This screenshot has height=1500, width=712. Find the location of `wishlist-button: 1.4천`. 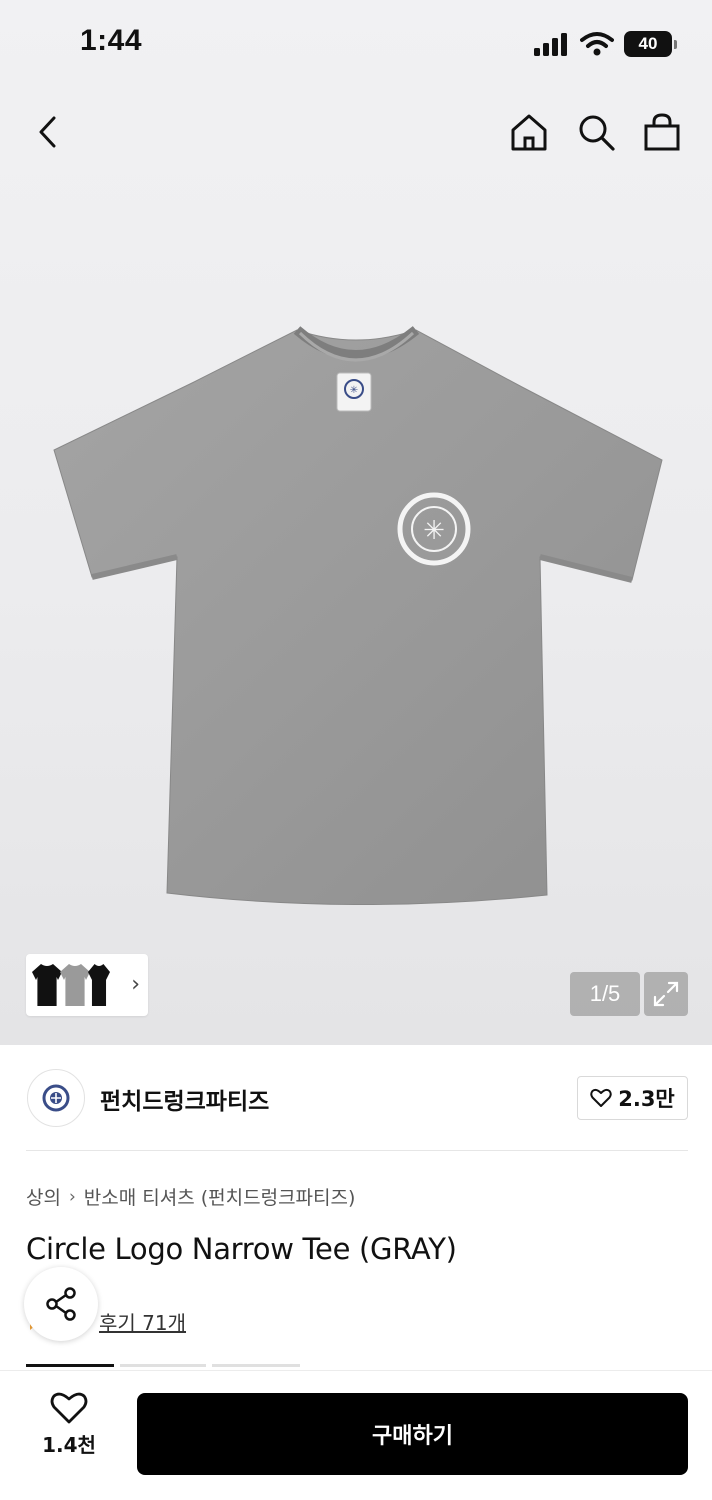

wishlist-button: 1.4천 is located at coordinates (69, 1436).